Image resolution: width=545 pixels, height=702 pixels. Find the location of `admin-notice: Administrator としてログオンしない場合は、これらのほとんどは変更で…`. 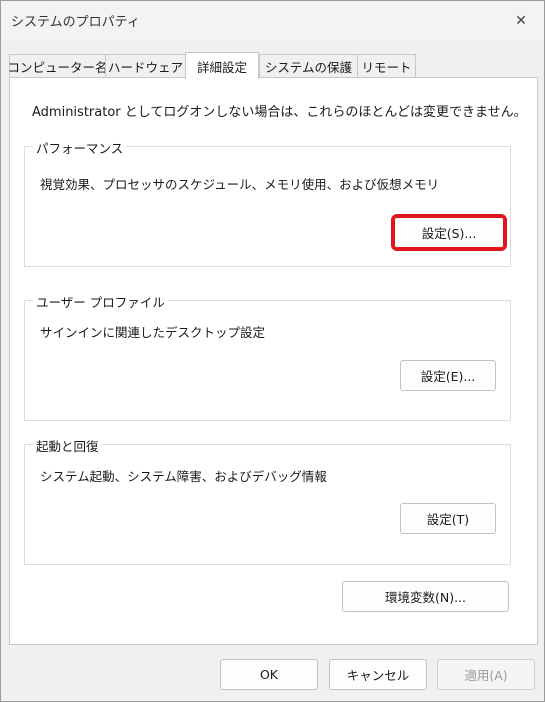

admin-notice: Administrator としてログオンしない場合は、これらのほとんどは変更で… is located at coordinates (279, 112).